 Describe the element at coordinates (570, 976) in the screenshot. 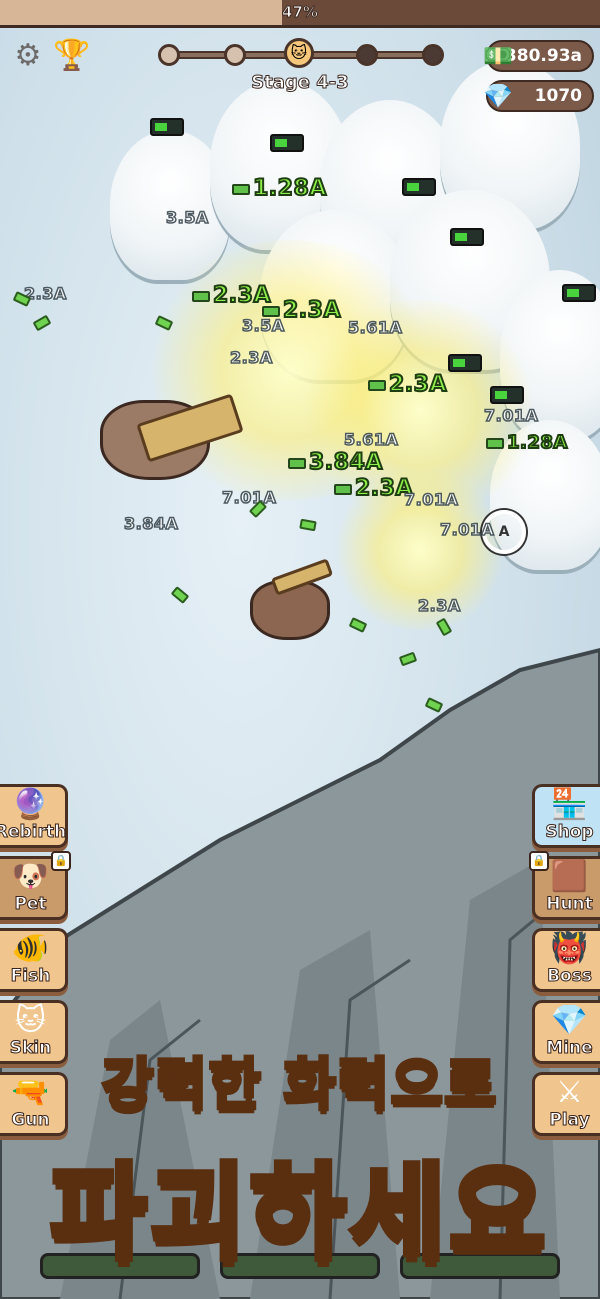

I see `boss-label: Boss` at that location.